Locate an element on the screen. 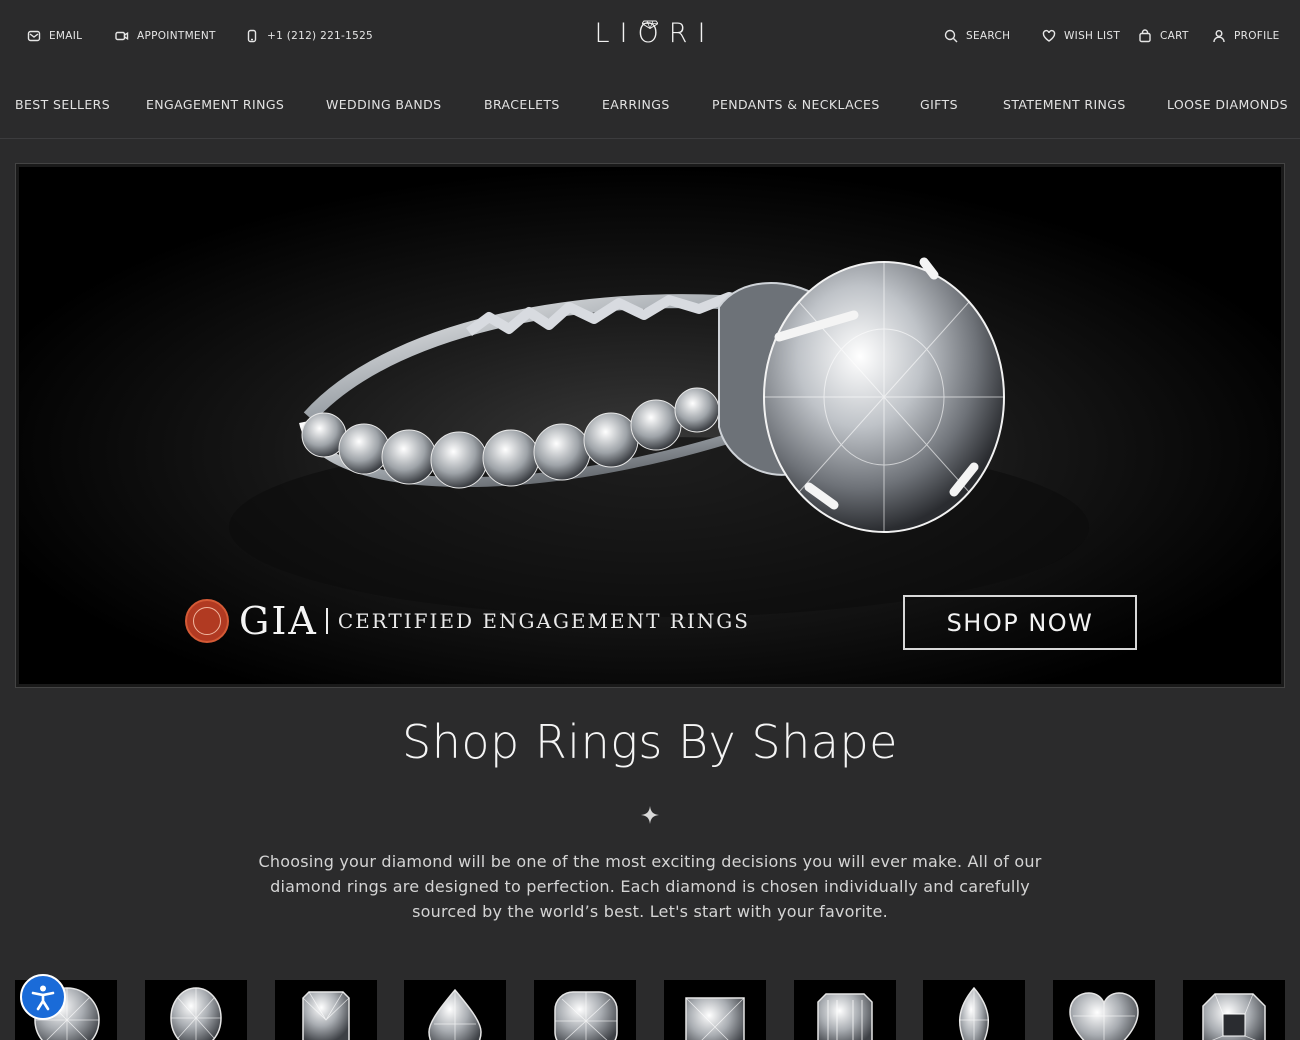 The height and width of the screenshot is (1040, 1300). oval-diamond-icon is located at coordinates (196, 1013).